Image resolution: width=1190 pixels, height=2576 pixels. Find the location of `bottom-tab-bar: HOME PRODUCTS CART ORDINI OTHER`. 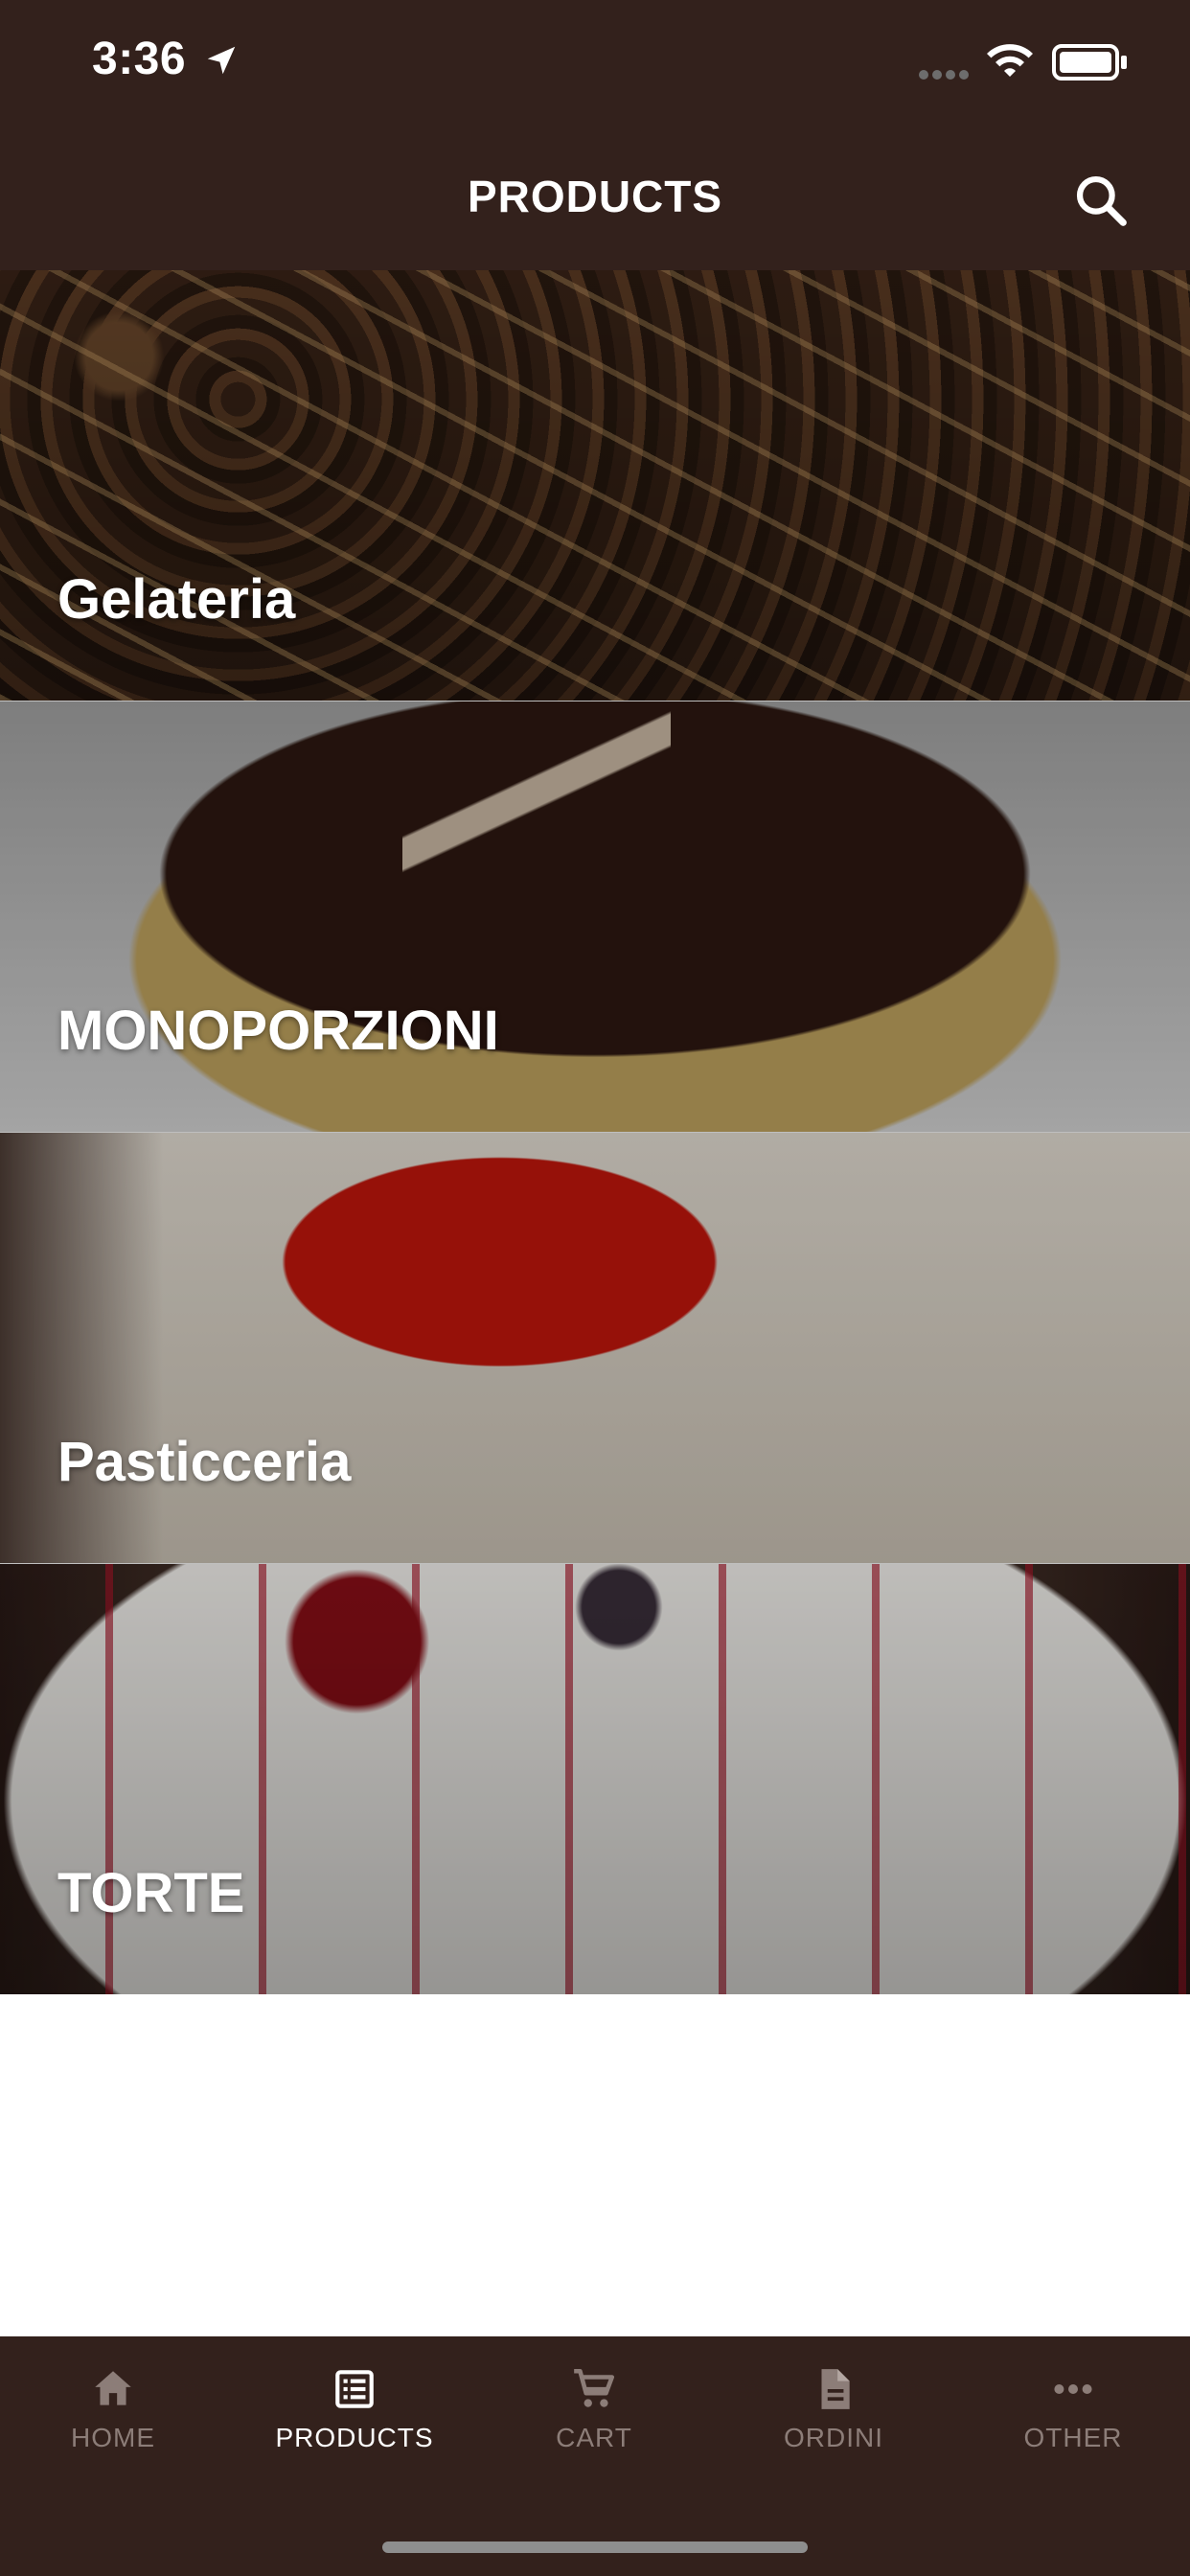

bottom-tab-bar: HOME PRODUCTS CART ORDINI OTHER is located at coordinates (595, 2456).